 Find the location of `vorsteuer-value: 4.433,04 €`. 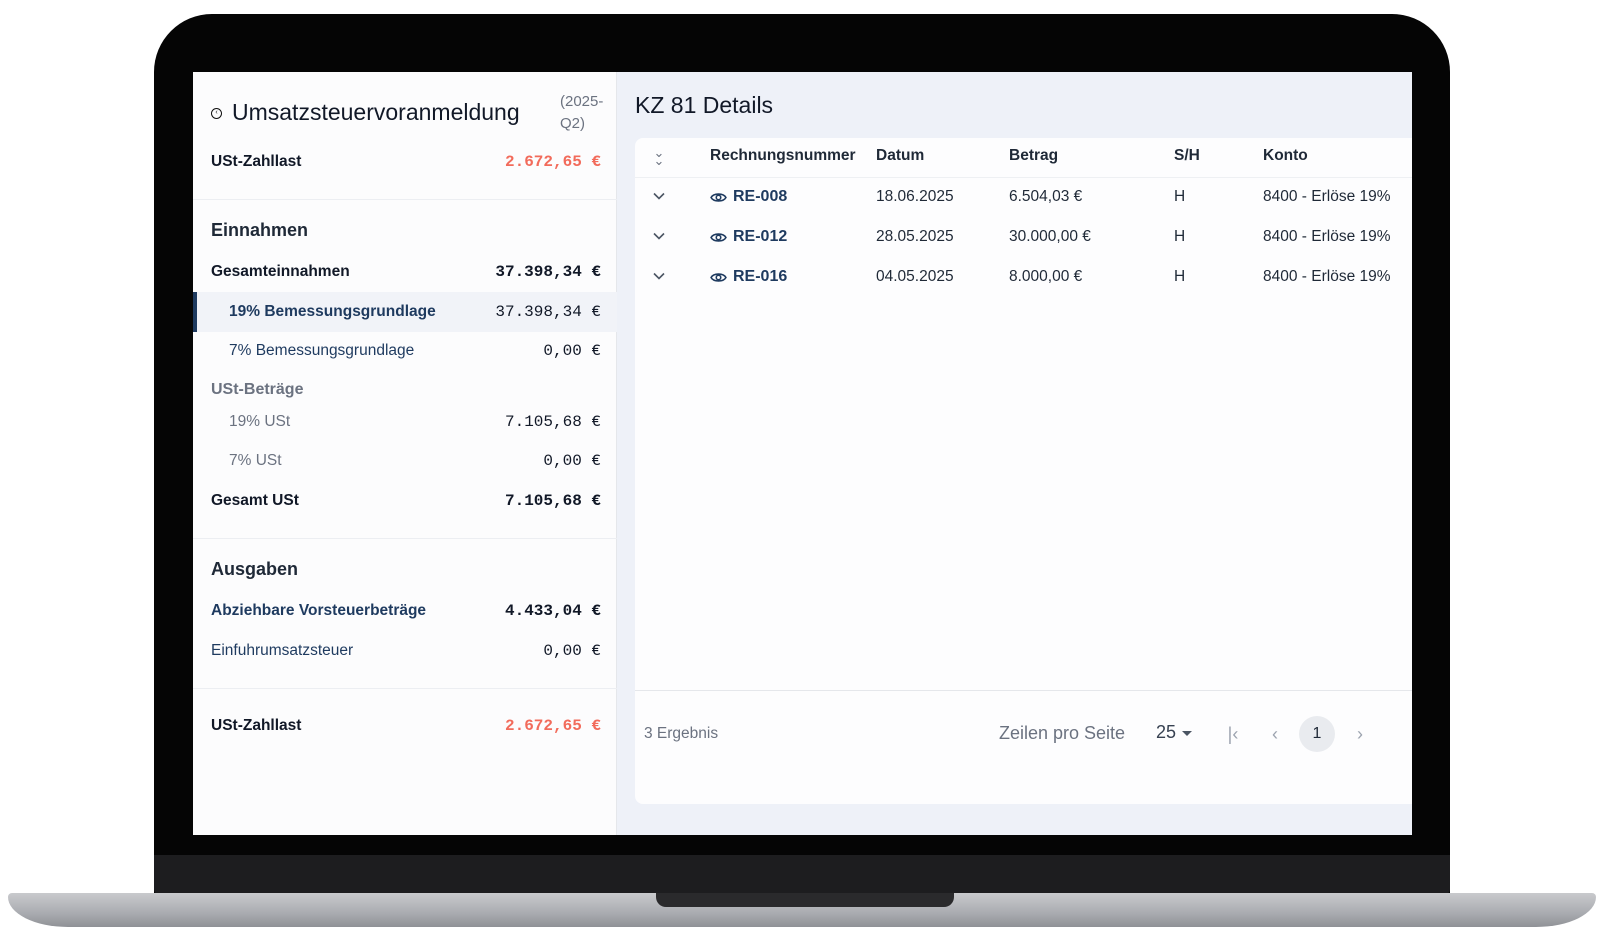

vorsteuer-value: 4.433,04 € is located at coordinates (552, 611).